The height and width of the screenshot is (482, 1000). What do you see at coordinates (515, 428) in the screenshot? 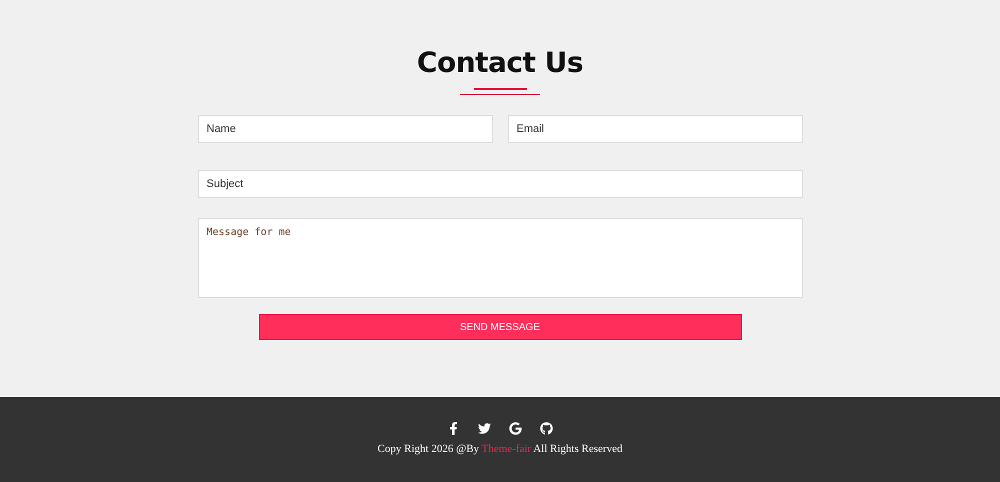
I see `google-icon` at bounding box center [515, 428].